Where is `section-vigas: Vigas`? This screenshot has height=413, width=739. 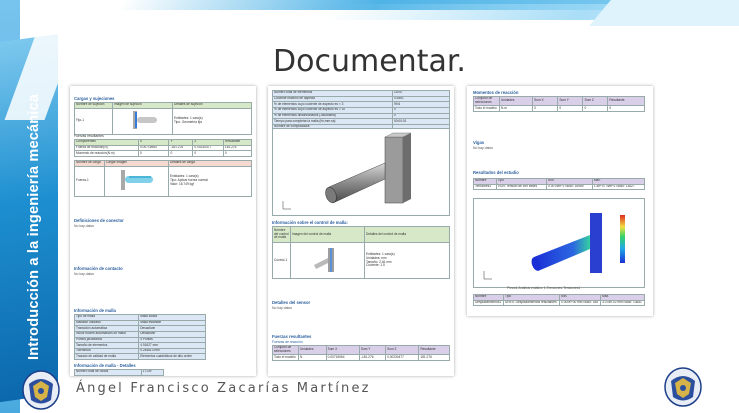
section-vigas: Vigas is located at coordinates (479, 142).